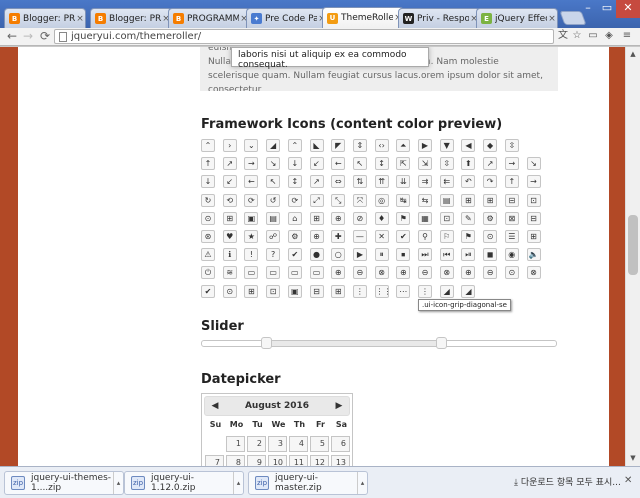  I want to click on framework-icon: ⤢, so click(316, 200).